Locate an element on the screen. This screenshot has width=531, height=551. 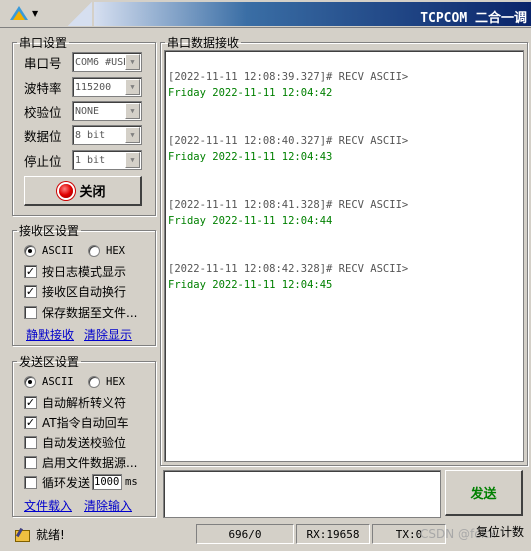
log-header: [2022-11-11 12:08:42.328]# RECV ASCII> is located at coordinates (288, 269).